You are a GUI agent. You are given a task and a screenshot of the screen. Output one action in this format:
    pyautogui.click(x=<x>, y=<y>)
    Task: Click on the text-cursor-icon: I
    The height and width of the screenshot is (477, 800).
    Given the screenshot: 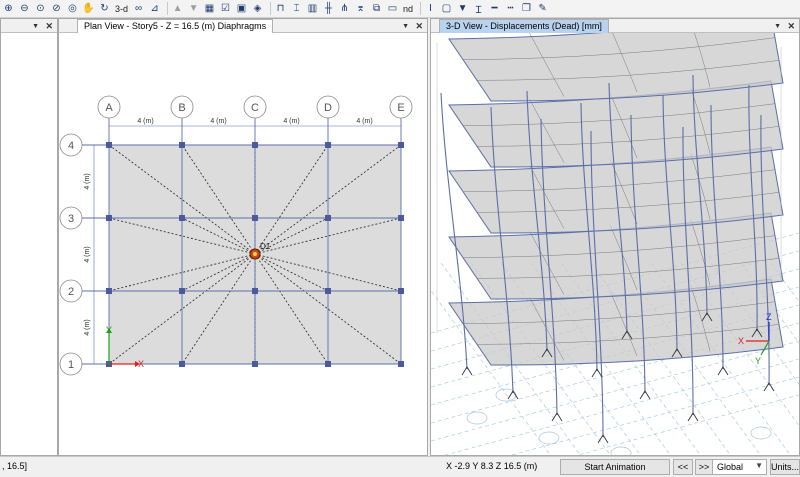 What is the action you would take?
    pyautogui.click(x=430, y=8)
    